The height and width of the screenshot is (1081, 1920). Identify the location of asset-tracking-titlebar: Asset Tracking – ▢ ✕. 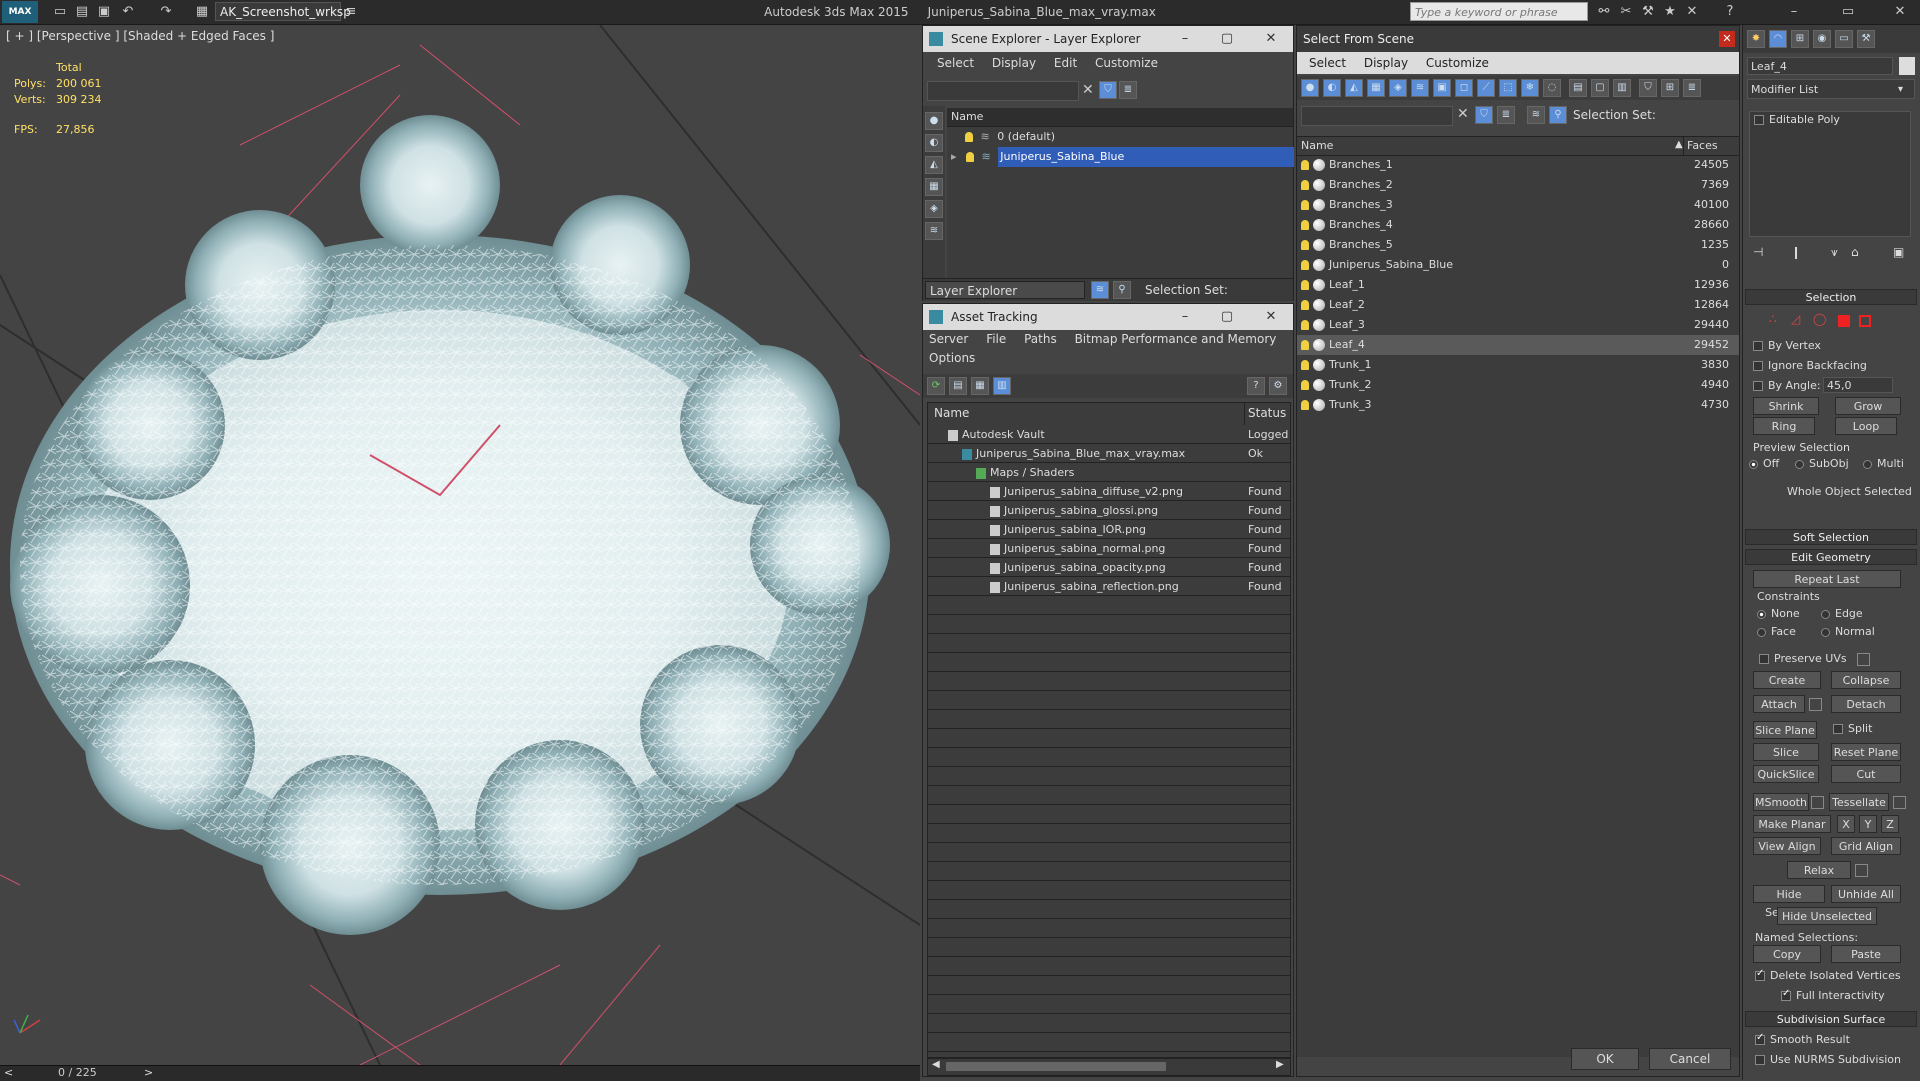
(1108, 317).